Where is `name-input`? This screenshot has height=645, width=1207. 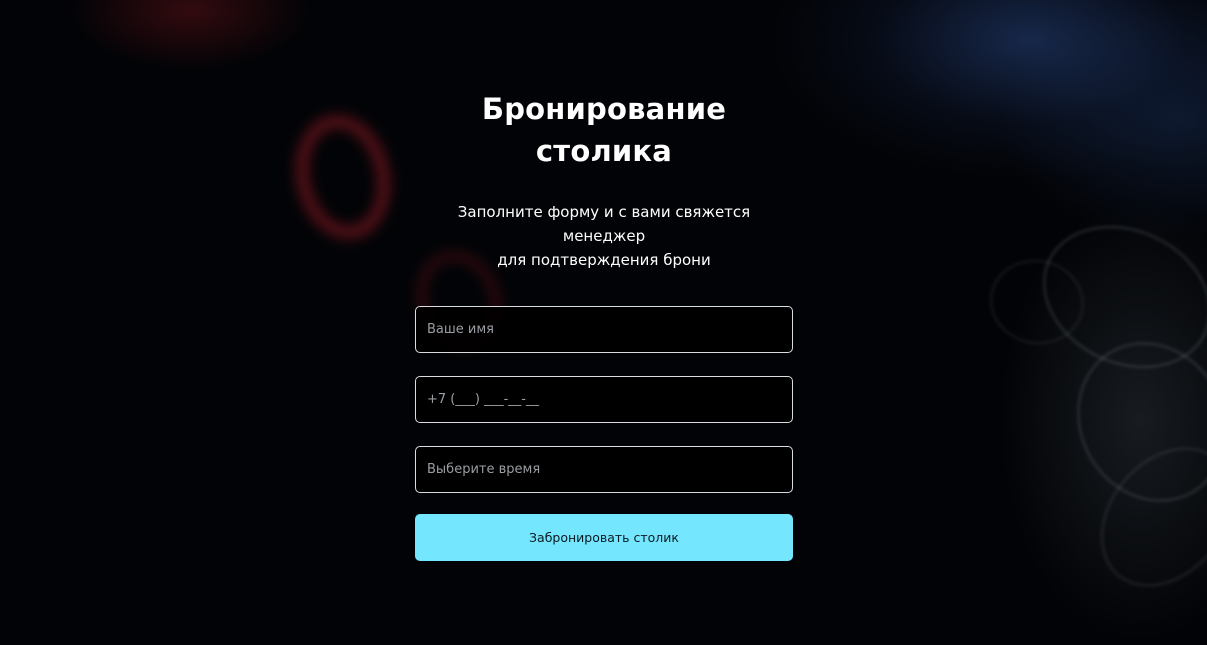 name-input is located at coordinates (604, 329).